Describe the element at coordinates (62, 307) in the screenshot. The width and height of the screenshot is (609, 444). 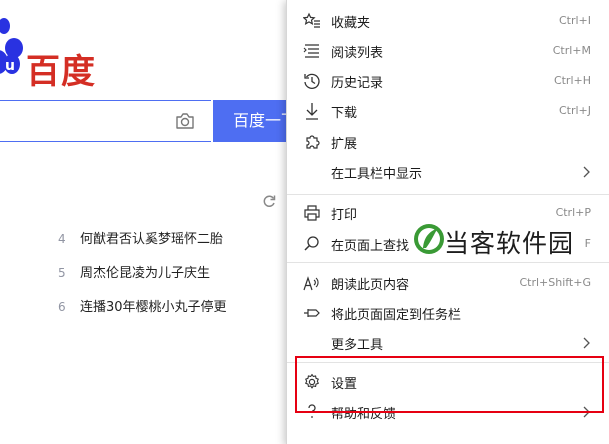
I see `hot-rank: 6` at that location.